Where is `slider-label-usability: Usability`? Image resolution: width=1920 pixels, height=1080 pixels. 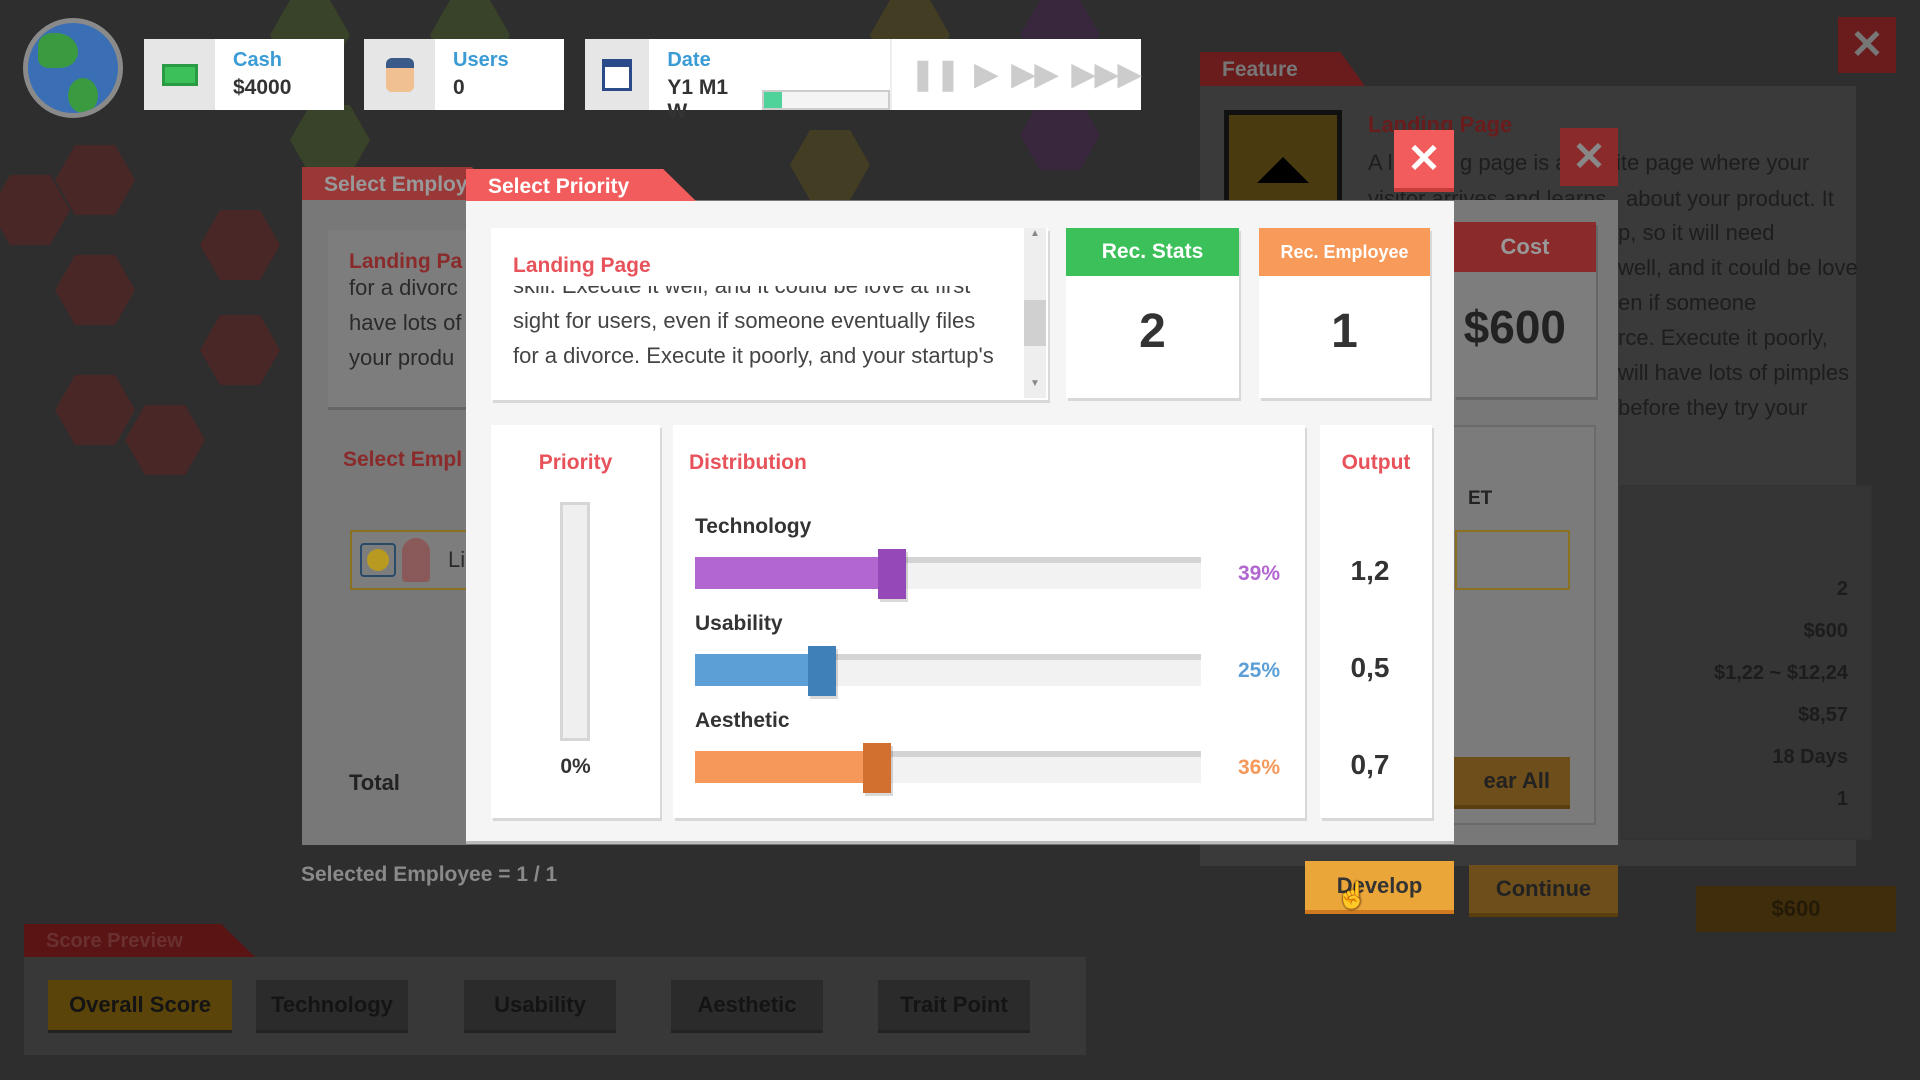
slider-label-usability: Usability is located at coordinates (739, 623).